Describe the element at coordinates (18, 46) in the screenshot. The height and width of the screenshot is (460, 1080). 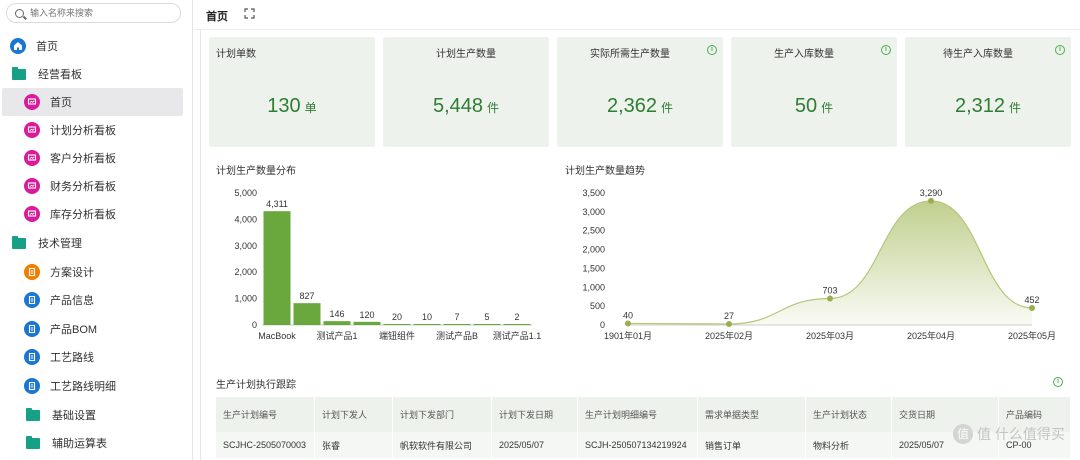
I see `home-icon` at that location.